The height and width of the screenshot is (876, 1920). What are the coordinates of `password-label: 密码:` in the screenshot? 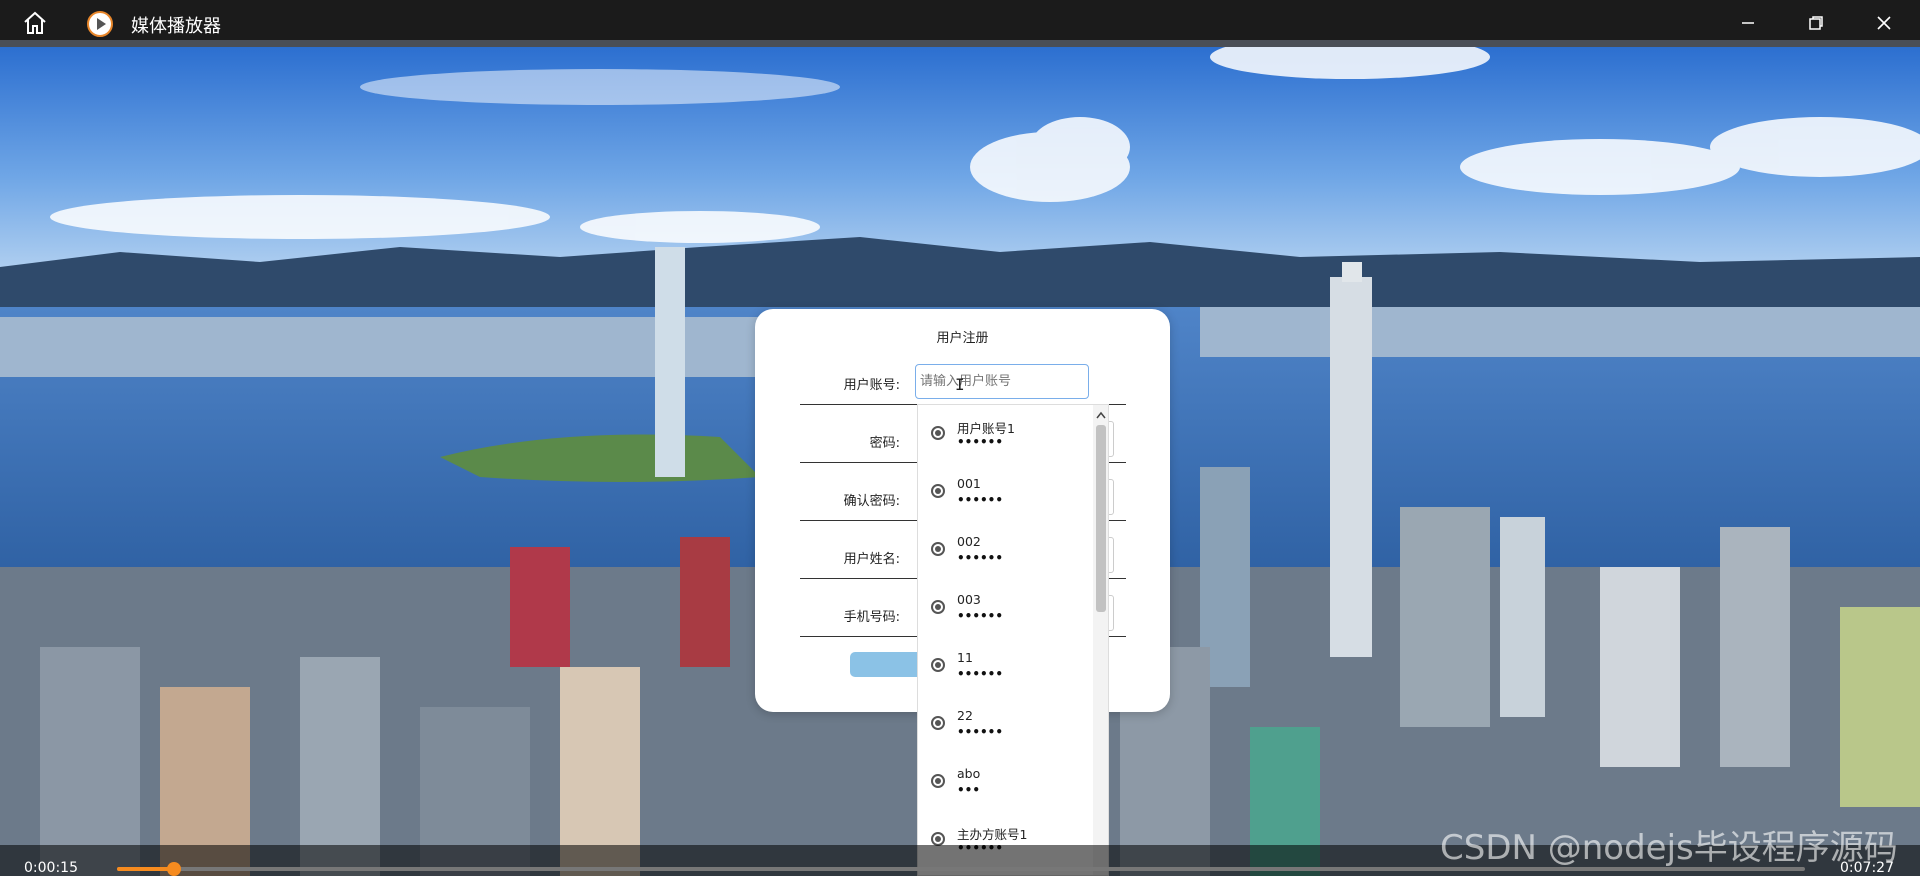 It's located at (884, 443).